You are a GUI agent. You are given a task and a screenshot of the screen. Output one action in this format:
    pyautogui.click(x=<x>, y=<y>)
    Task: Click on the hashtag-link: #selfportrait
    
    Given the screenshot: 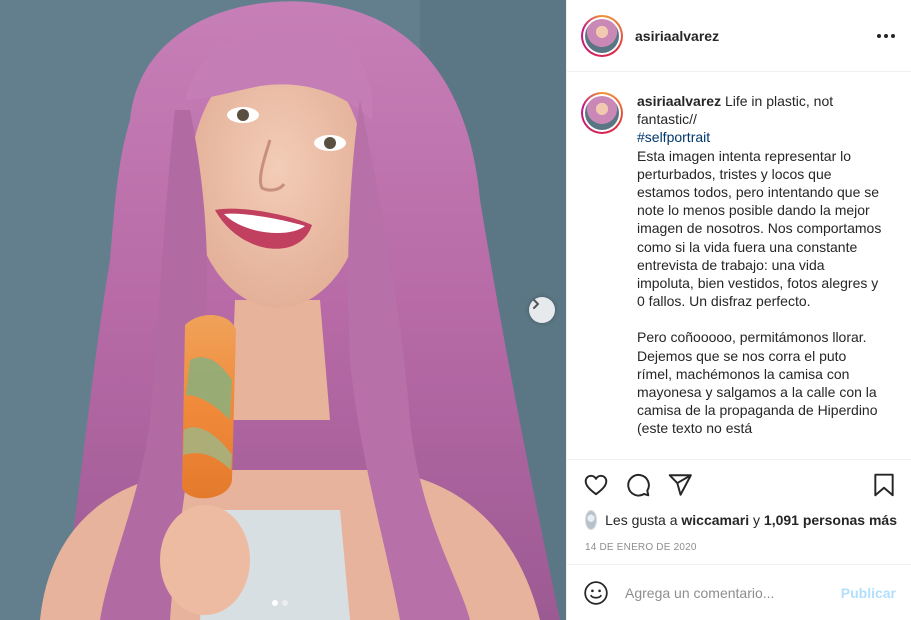 What is the action you would take?
    pyautogui.click(x=759, y=137)
    